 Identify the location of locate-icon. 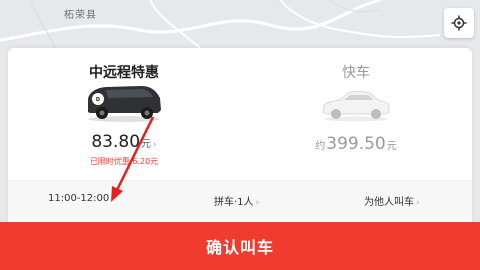
(459, 23).